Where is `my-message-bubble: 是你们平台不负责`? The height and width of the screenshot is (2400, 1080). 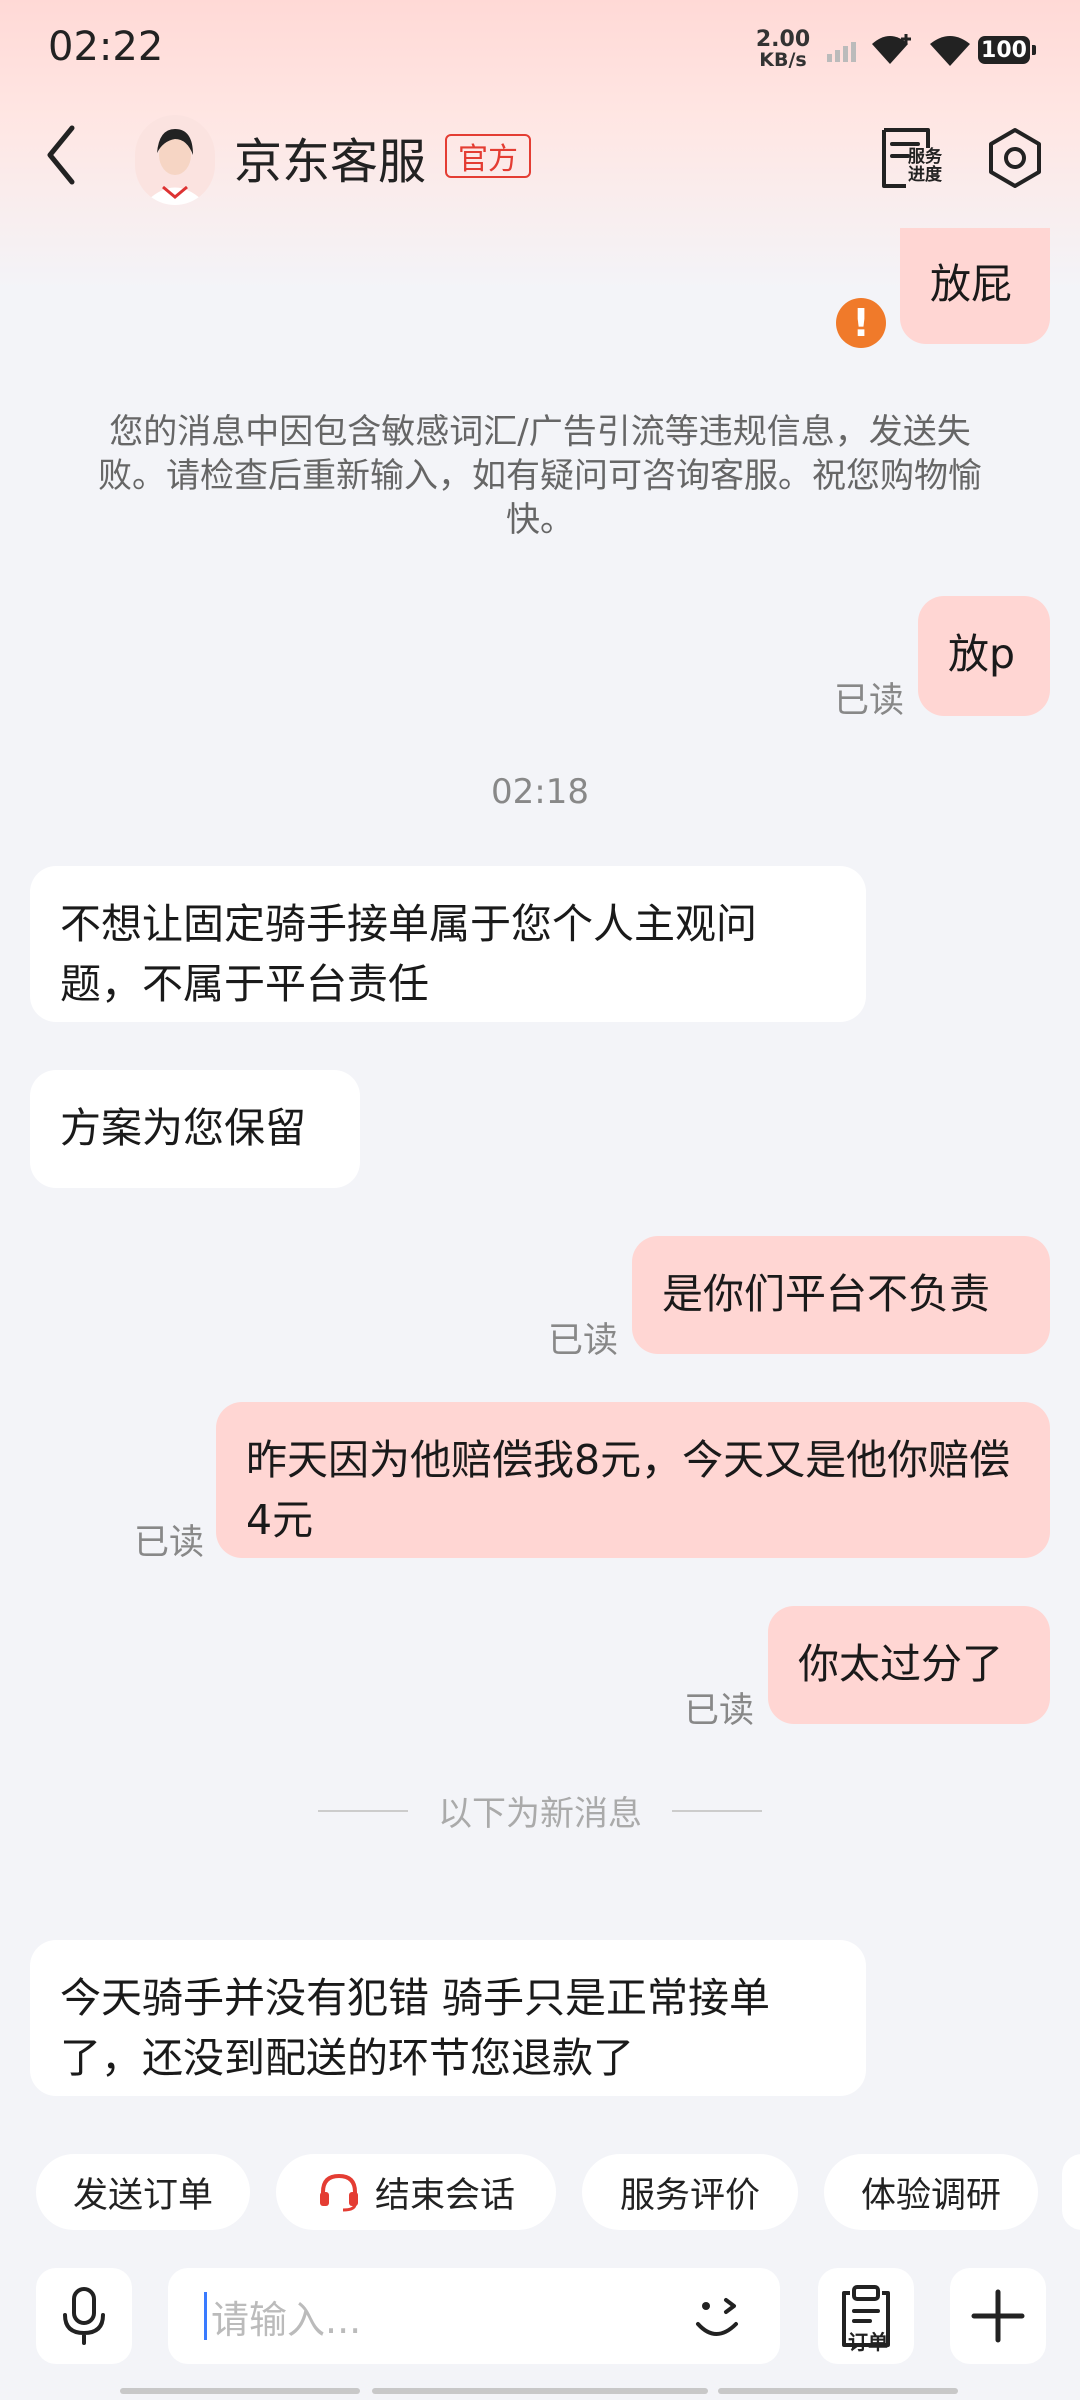 my-message-bubble: 是你们平台不负责 is located at coordinates (841, 1295).